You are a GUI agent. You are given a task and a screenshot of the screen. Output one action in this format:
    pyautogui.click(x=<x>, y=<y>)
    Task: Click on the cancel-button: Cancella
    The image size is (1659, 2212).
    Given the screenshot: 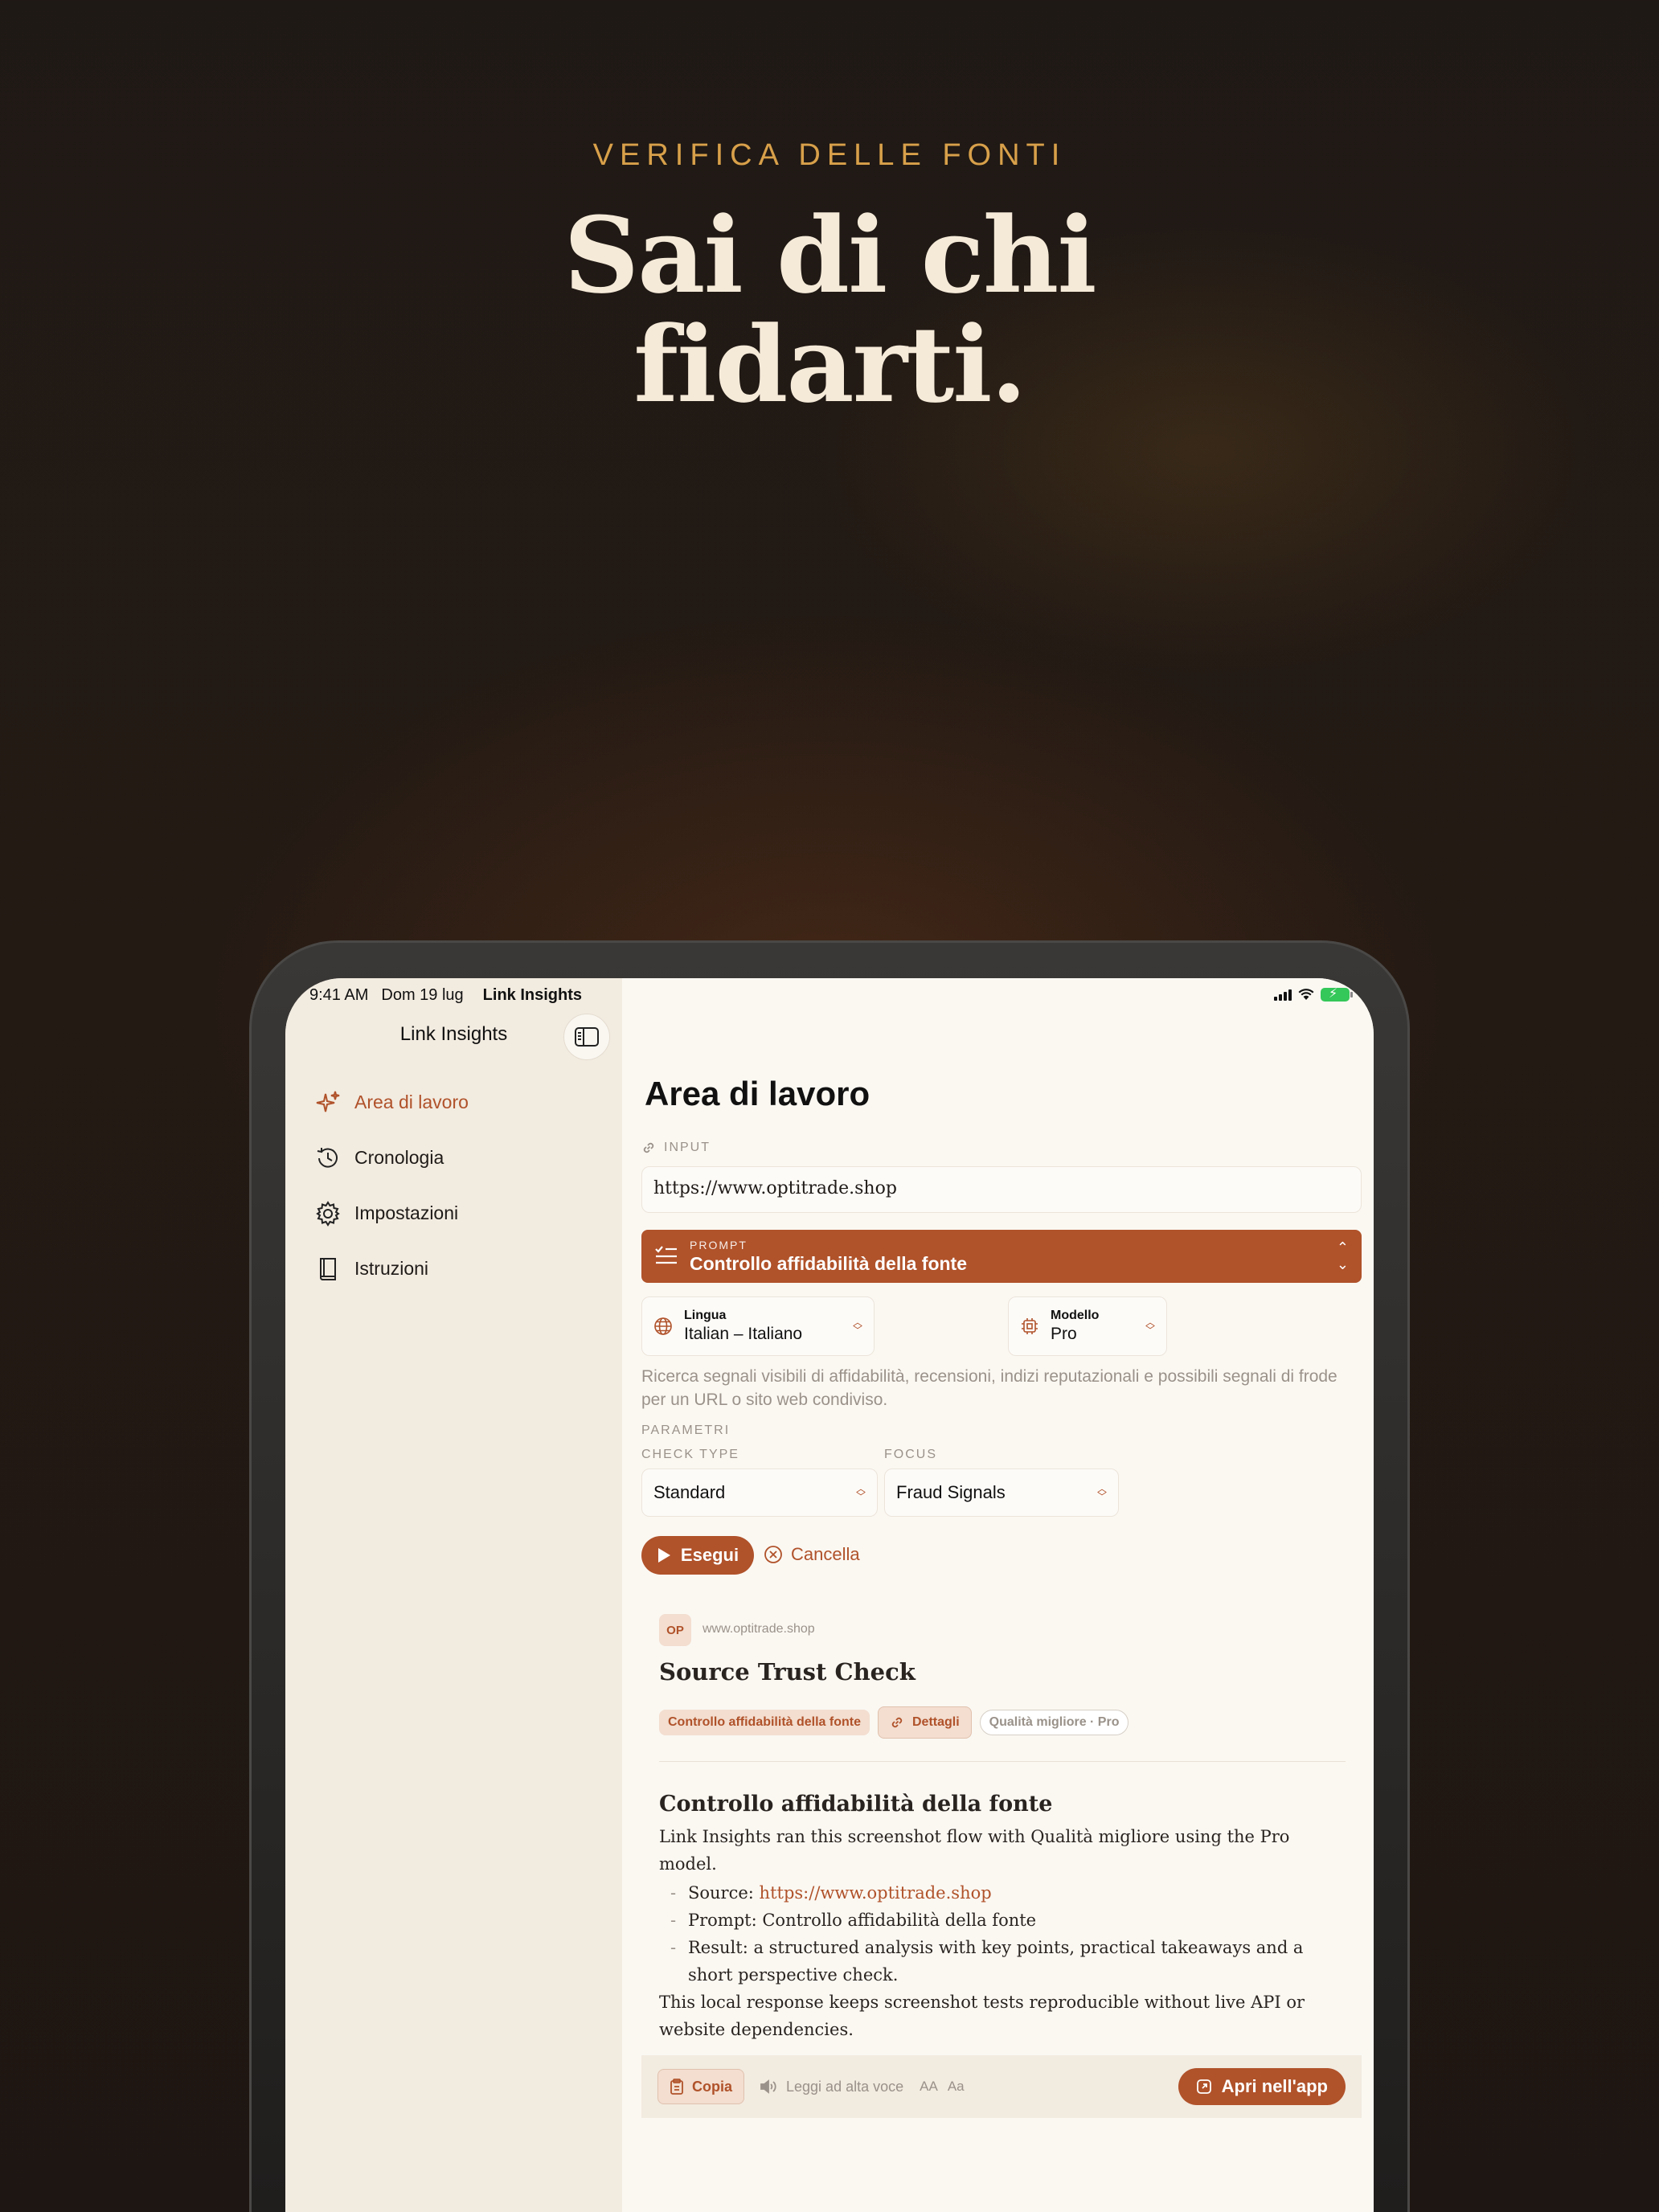 What is the action you would take?
    pyautogui.click(x=812, y=1554)
    